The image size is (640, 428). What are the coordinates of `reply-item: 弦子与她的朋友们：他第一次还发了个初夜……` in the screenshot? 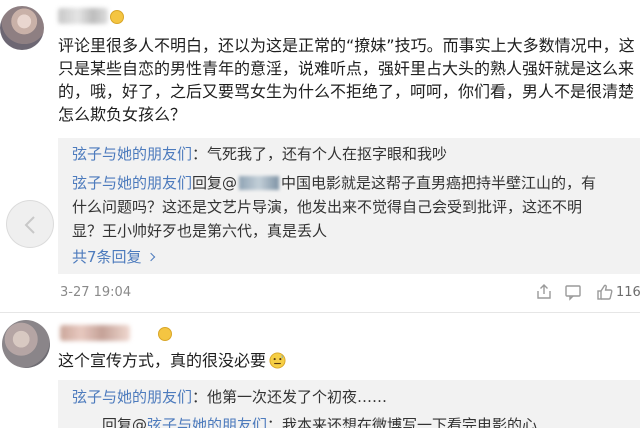 It's located at (230, 397).